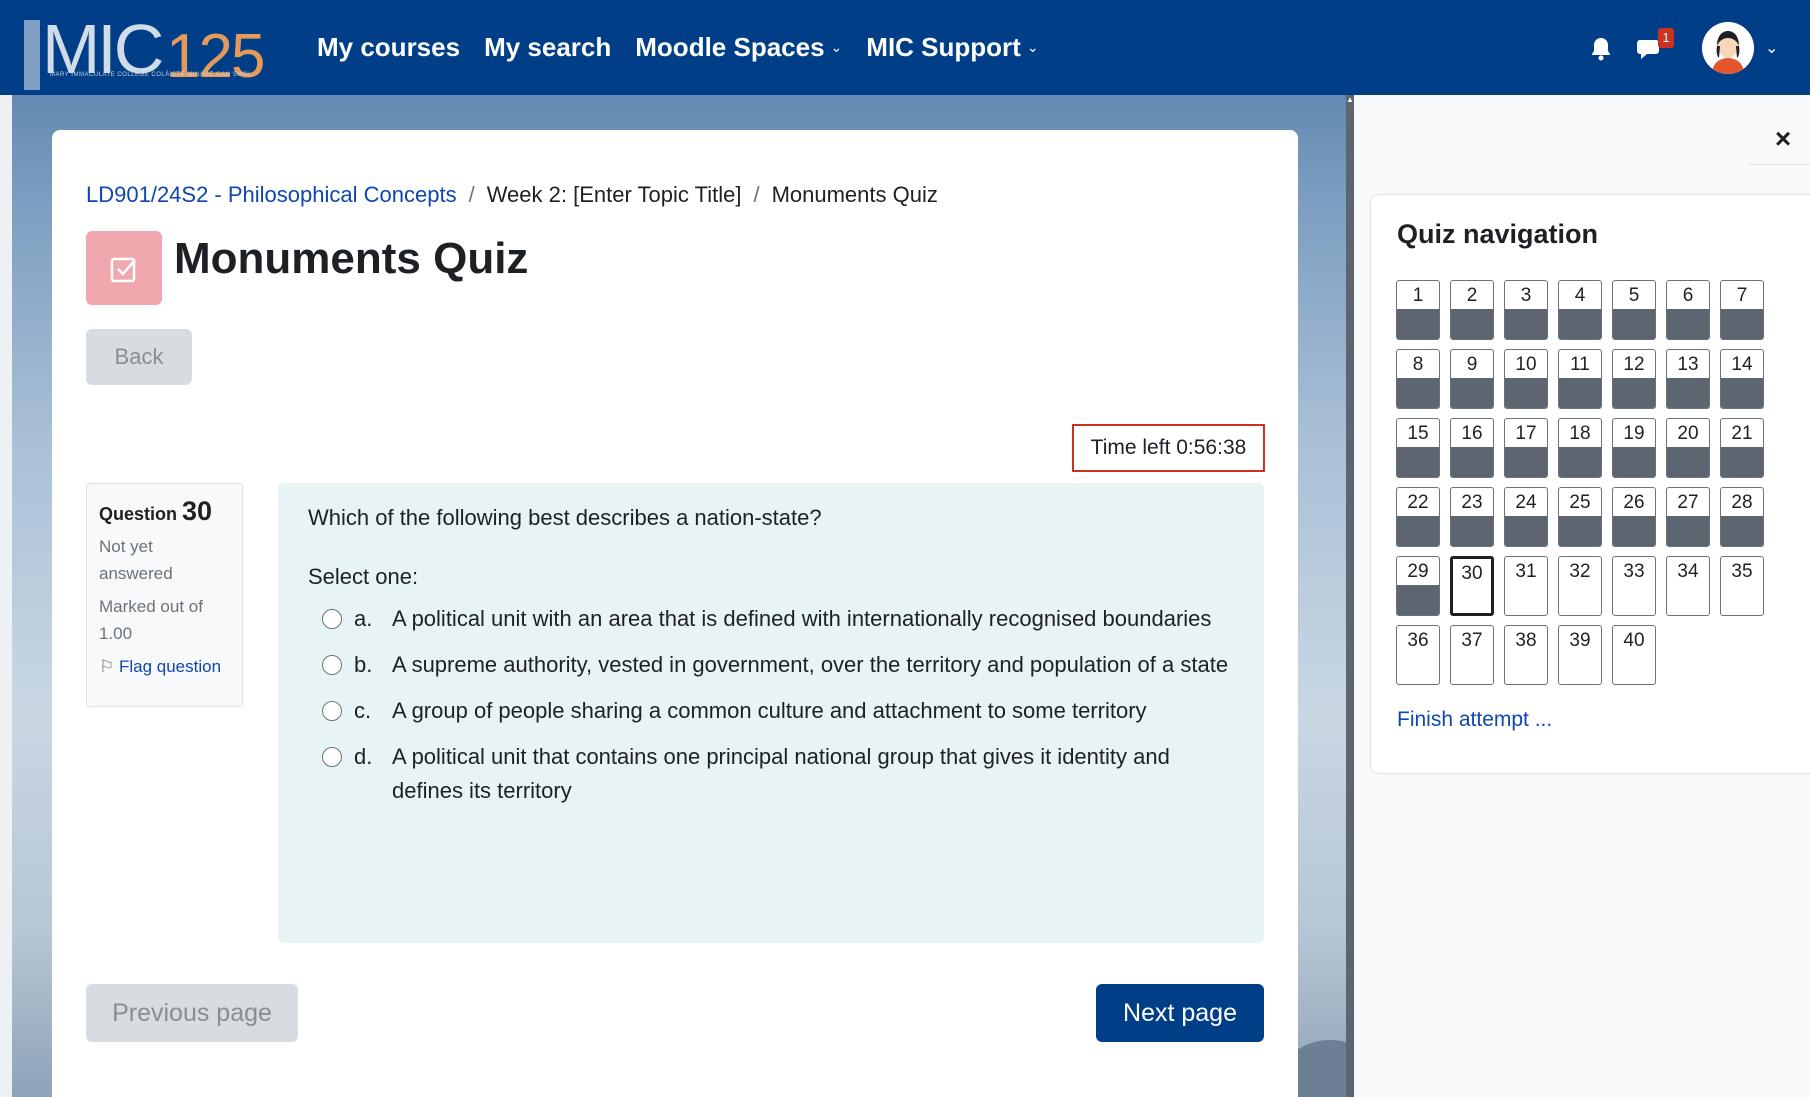  I want to click on question-nav-button-34: 34, so click(1688, 586).